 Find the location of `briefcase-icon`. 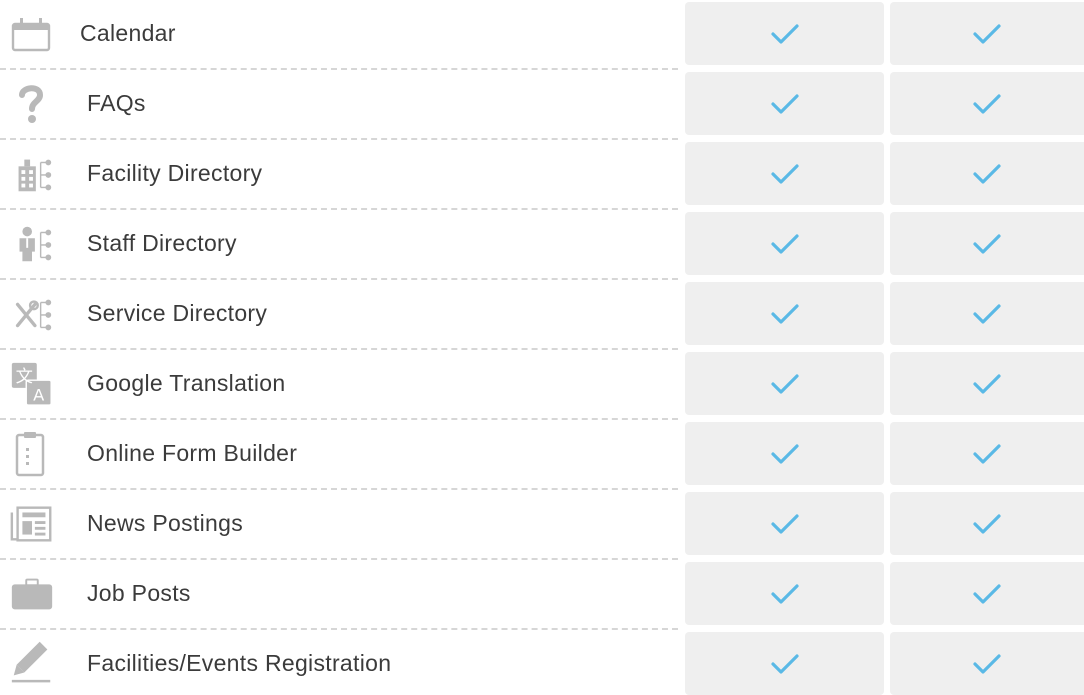

briefcase-icon is located at coordinates (32, 594).